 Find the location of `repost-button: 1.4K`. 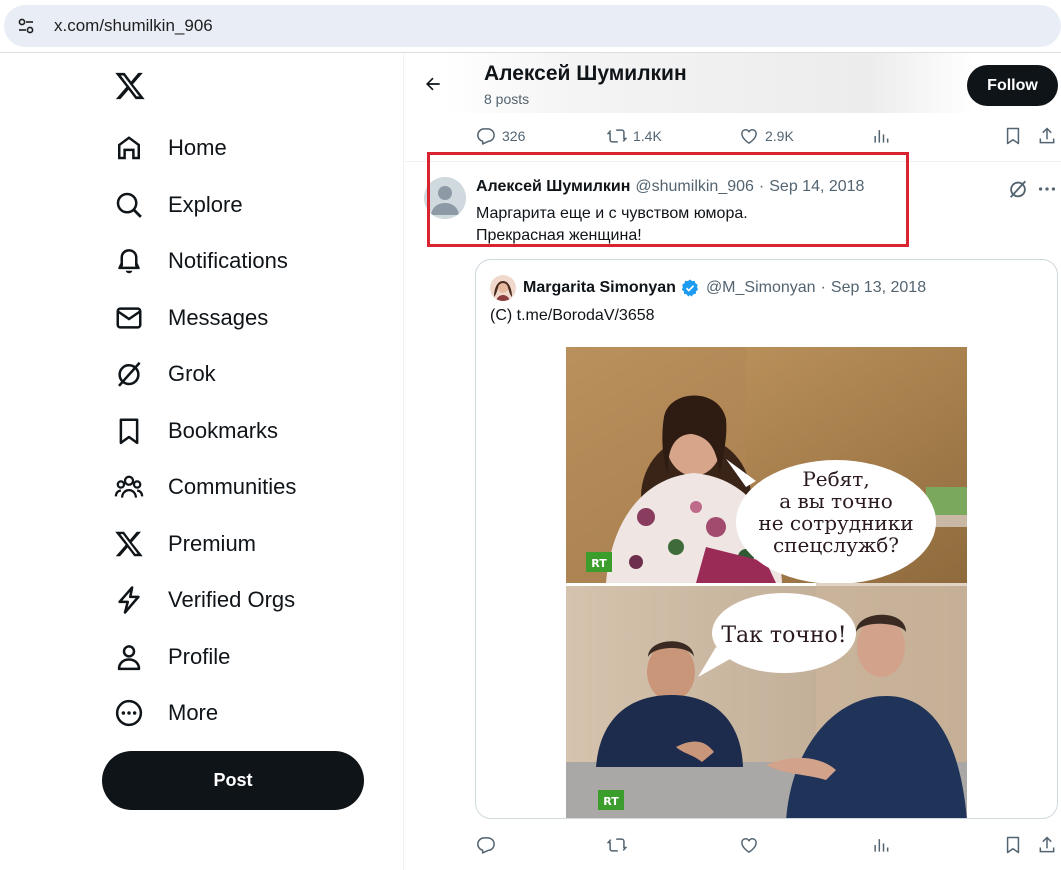

repost-button: 1.4K is located at coordinates (634, 136).